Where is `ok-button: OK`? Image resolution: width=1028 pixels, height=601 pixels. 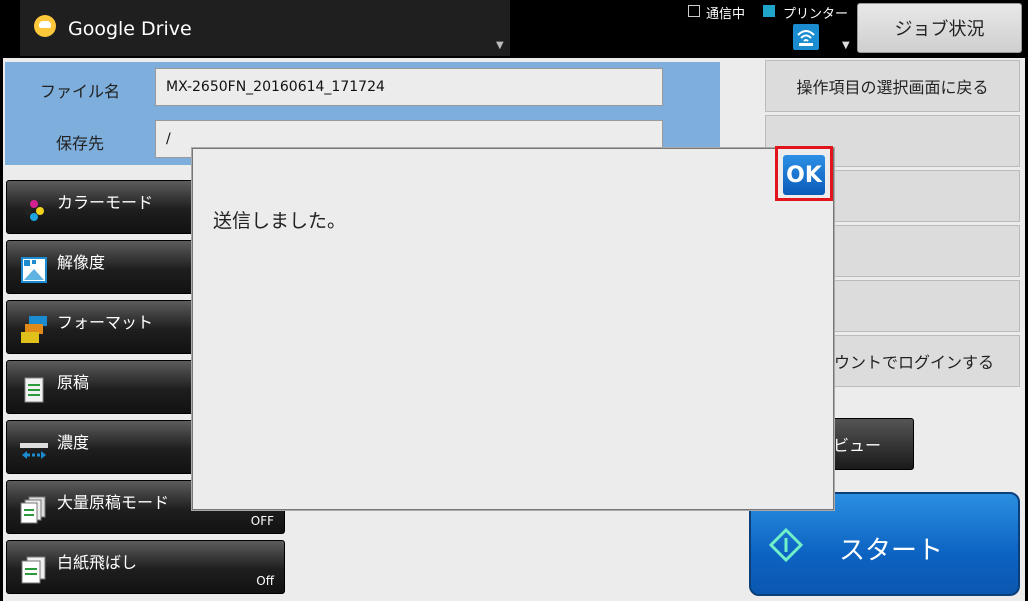
ok-button: OK is located at coordinates (804, 175).